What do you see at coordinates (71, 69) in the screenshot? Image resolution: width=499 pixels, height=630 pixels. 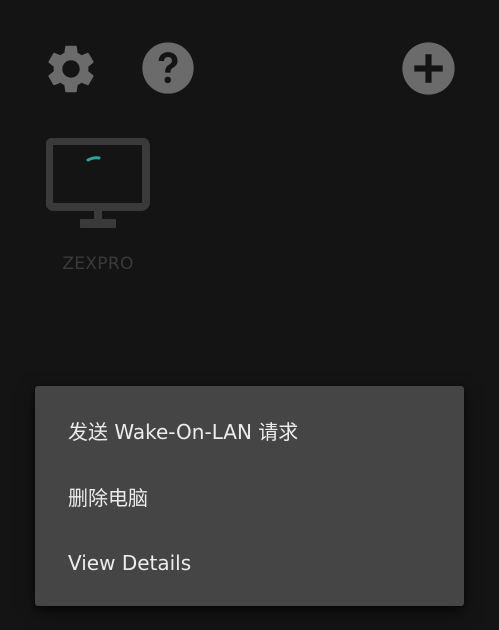 I see `gear-icon` at bounding box center [71, 69].